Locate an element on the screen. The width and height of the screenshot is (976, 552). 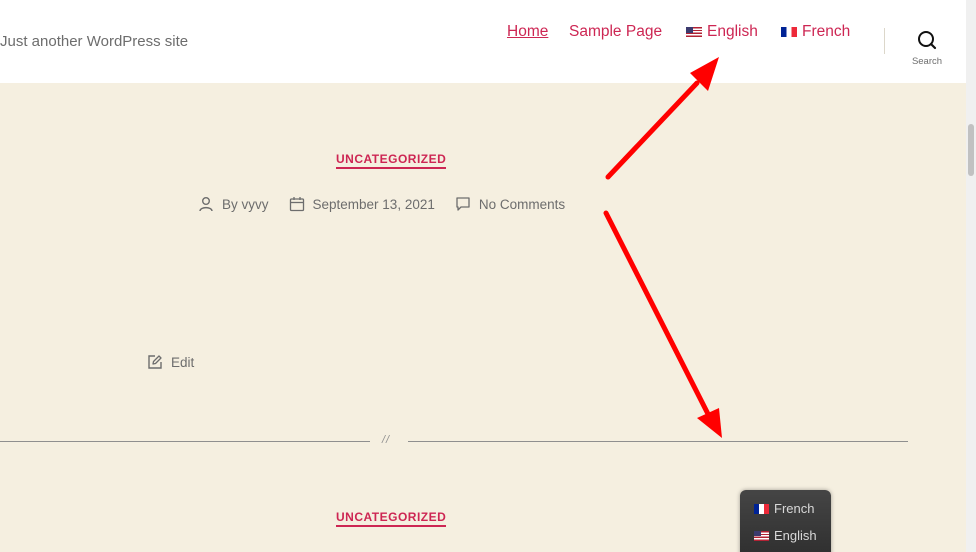
popup-lang-french: French is located at coordinates (784, 508).